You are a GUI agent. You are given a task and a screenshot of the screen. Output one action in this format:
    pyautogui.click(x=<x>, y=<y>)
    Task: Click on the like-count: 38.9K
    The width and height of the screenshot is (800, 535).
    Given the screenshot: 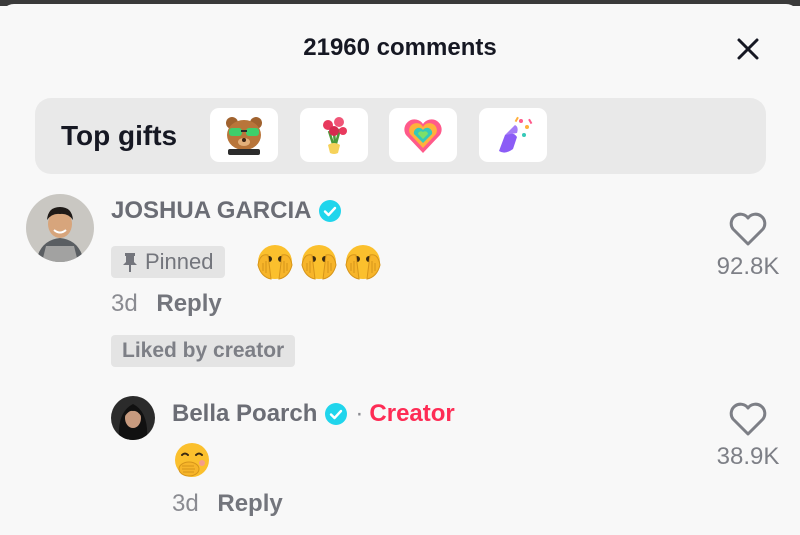 What is the action you would take?
    pyautogui.click(x=748, y=456)
    